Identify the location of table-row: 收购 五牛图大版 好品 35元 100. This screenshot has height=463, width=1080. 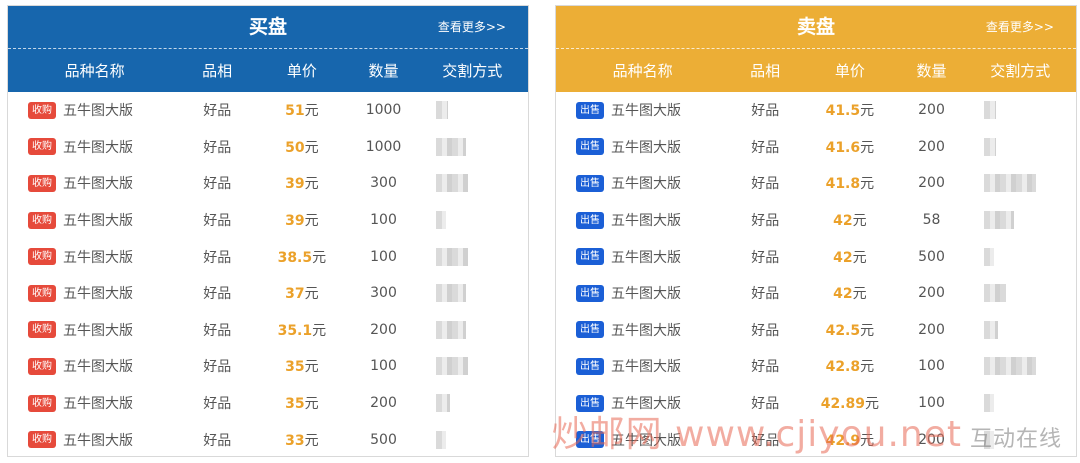
(268, 366).